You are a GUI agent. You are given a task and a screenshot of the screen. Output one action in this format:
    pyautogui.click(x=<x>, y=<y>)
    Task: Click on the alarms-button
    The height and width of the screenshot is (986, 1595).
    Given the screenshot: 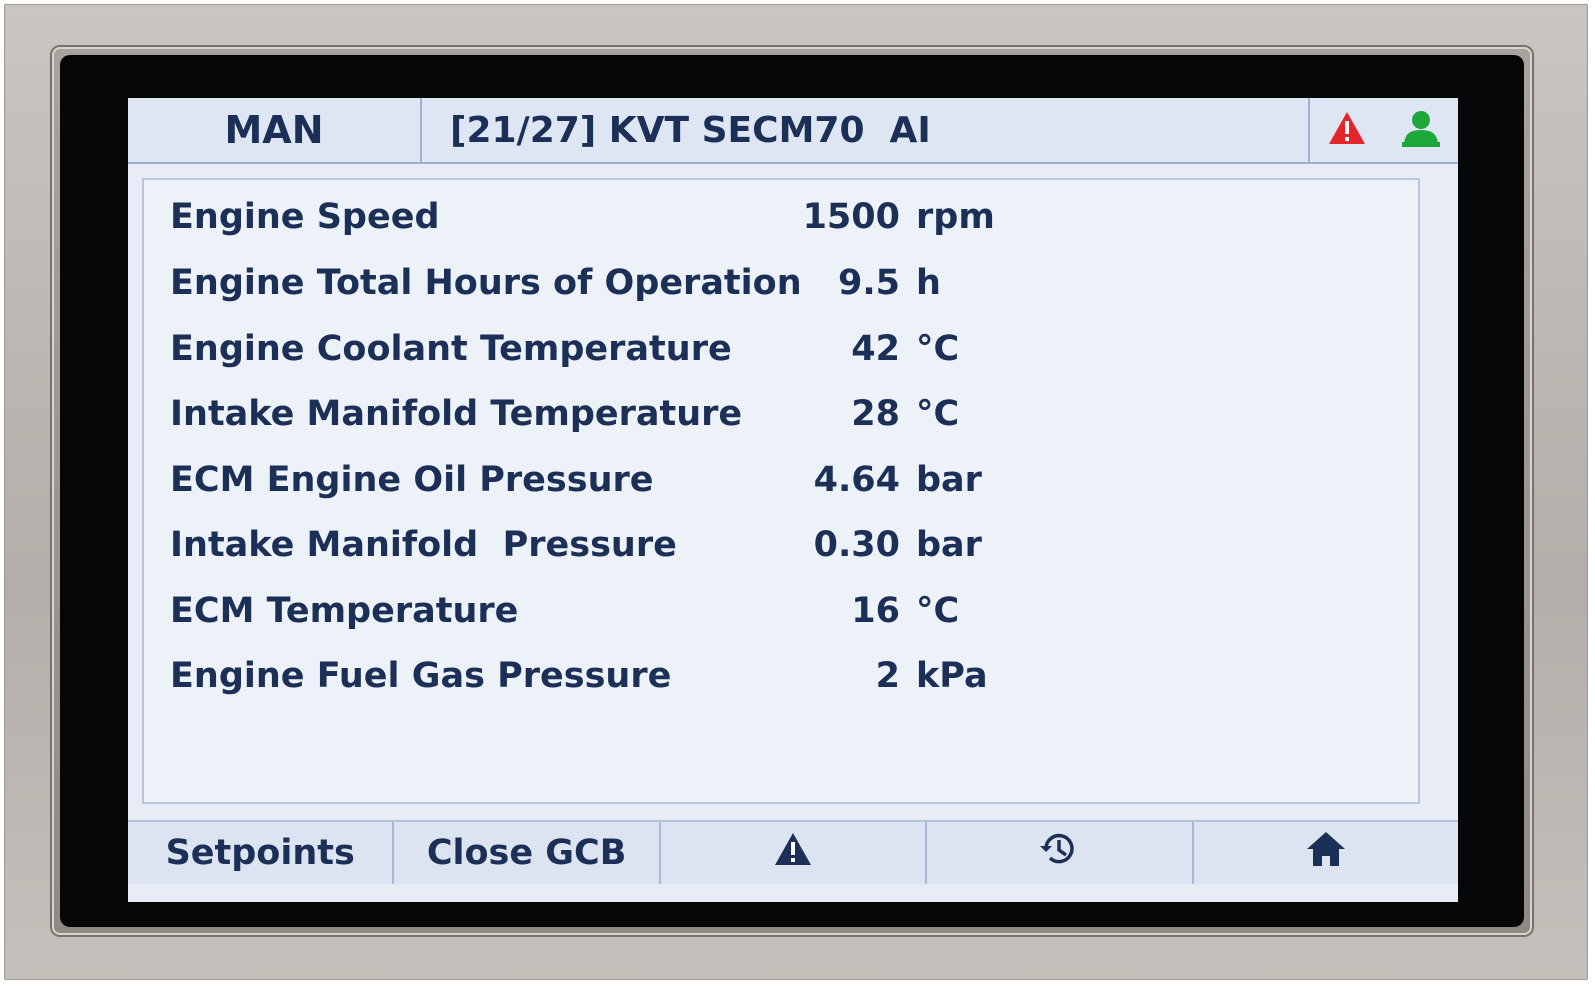 What is the action you would take?
    pyautogui.click(x=794, y=853)
    